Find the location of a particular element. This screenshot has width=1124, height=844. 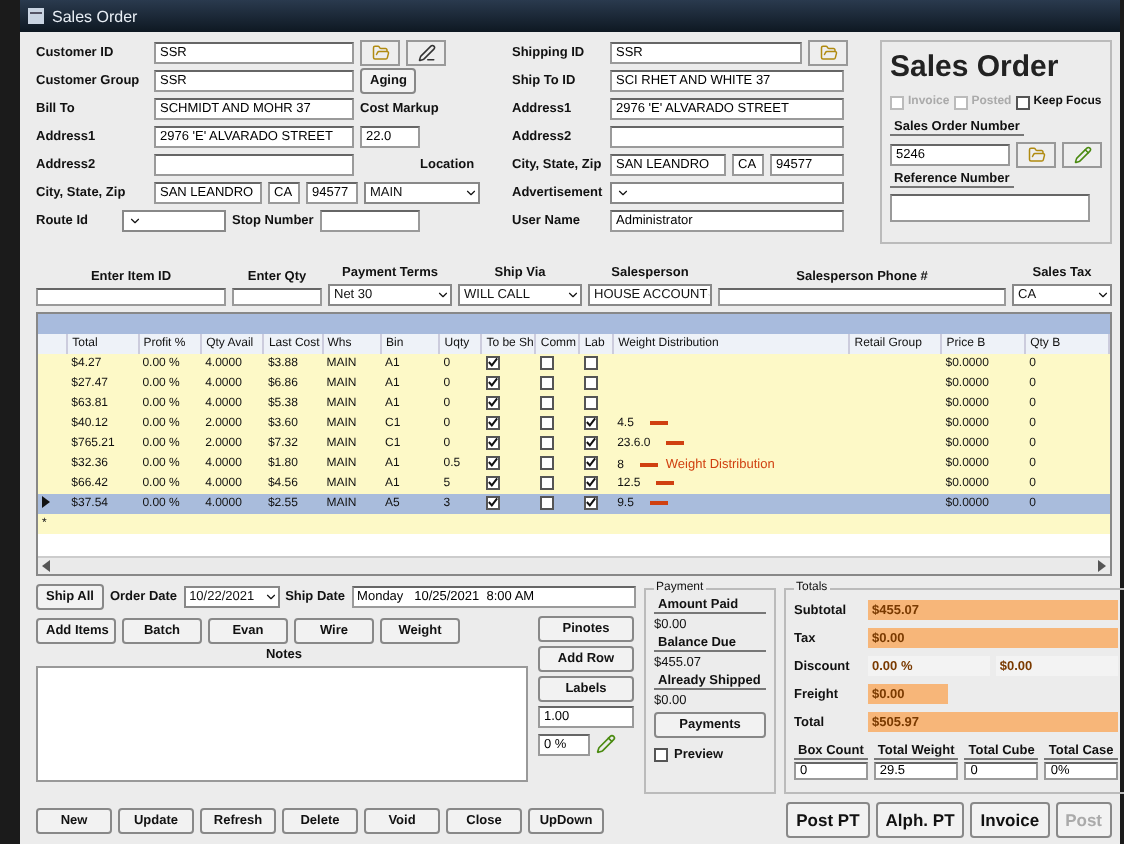

print-button: Invoice is located at coordinates (1010, 820).